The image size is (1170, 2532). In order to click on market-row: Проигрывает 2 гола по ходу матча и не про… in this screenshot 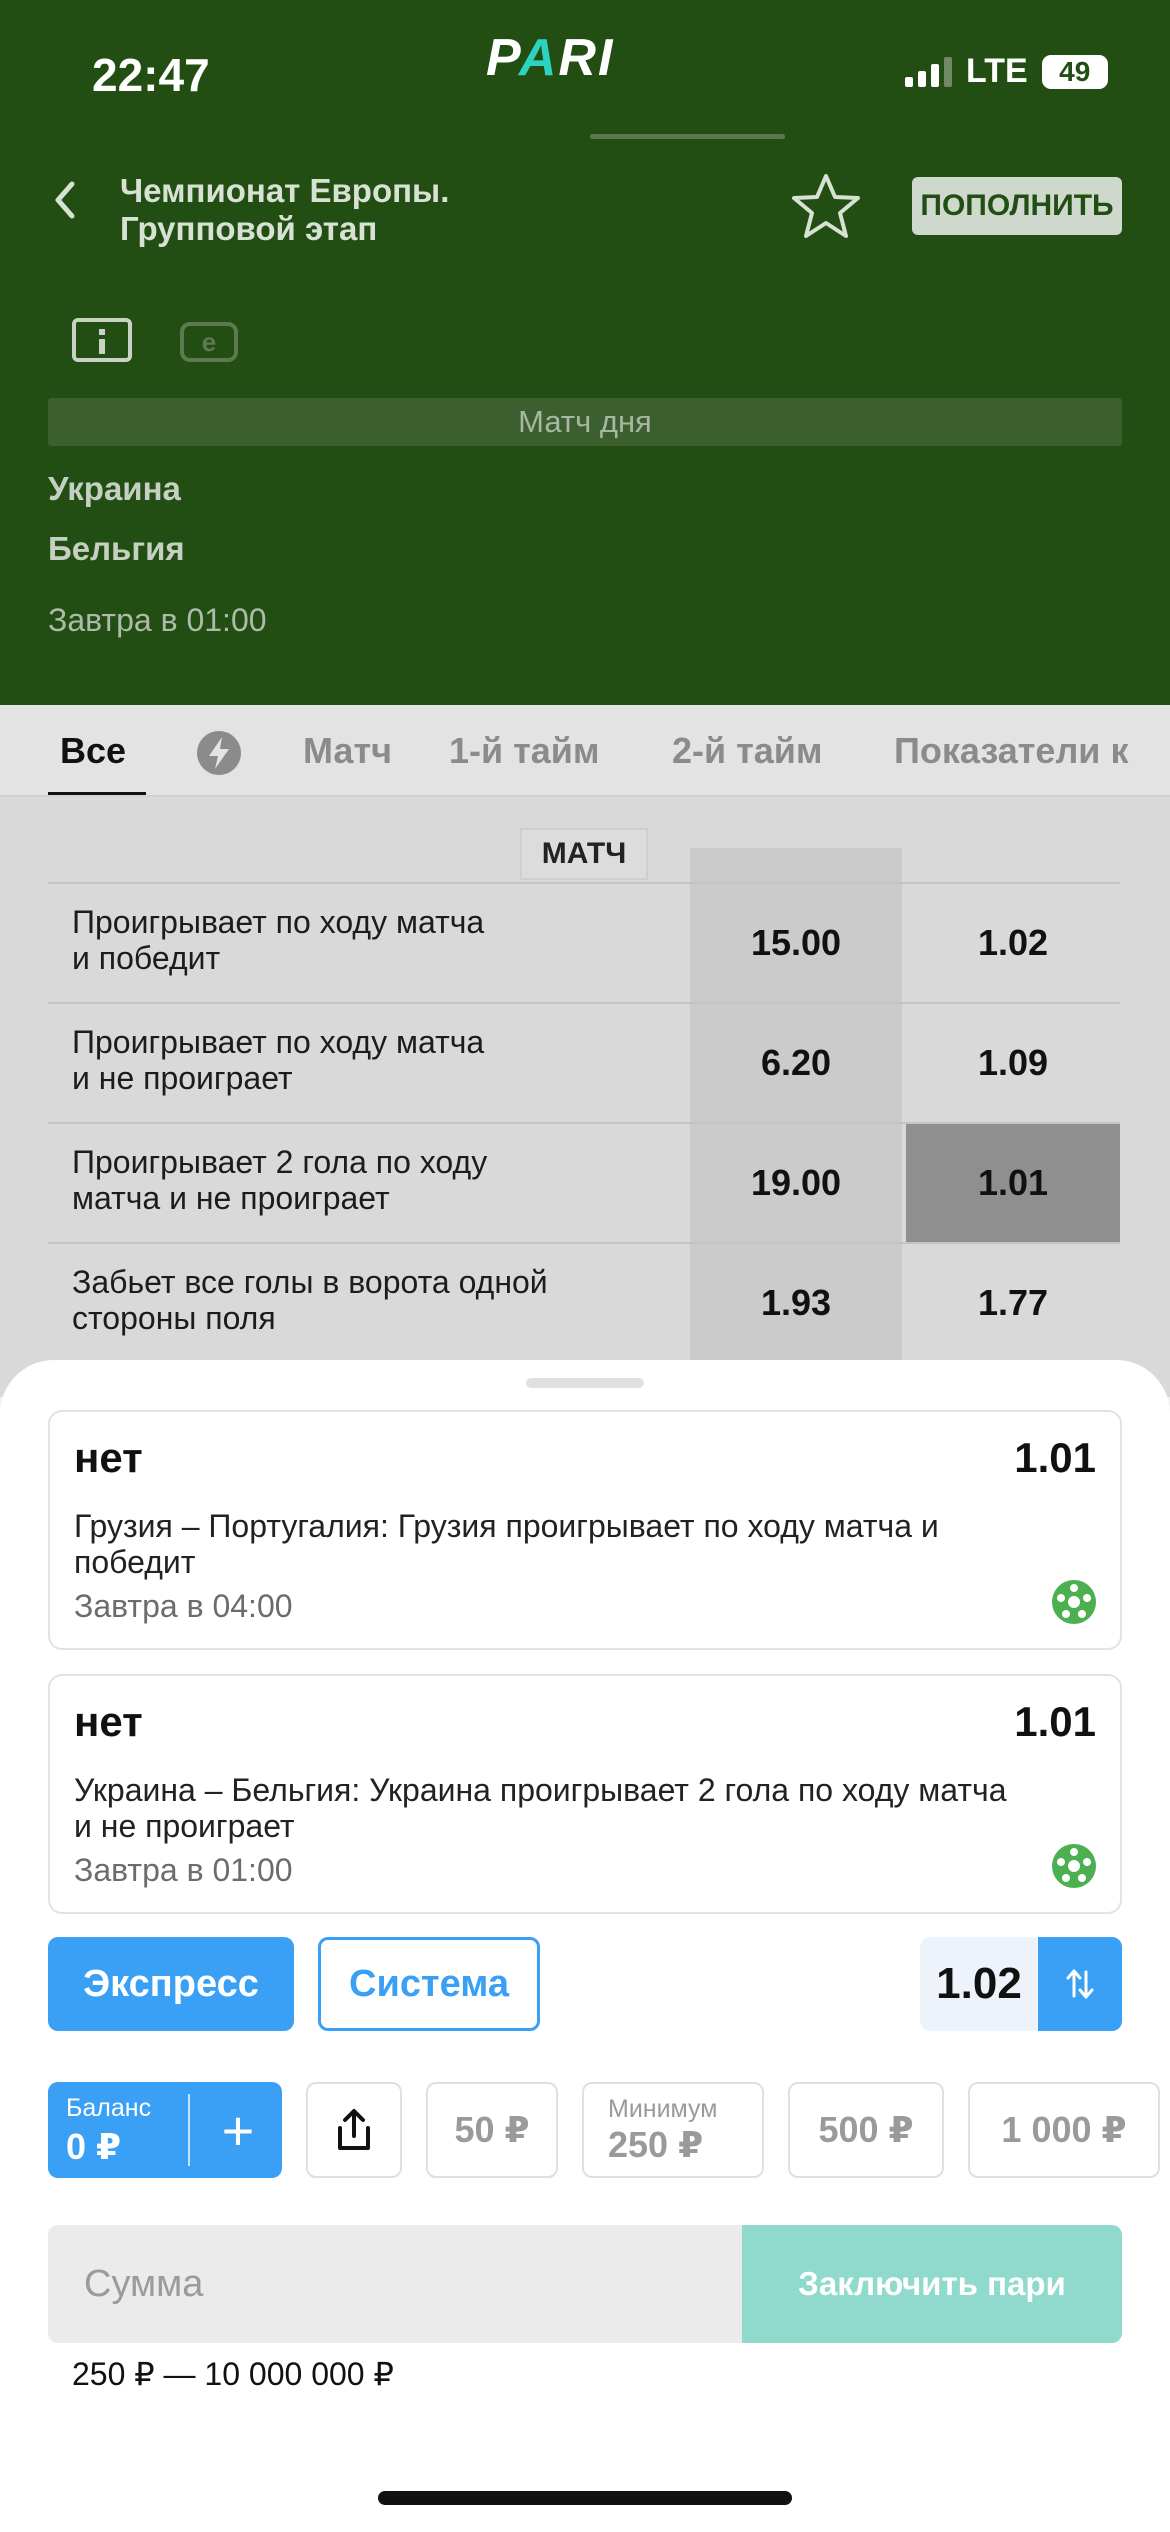, I will do `click(584, 1182)`.